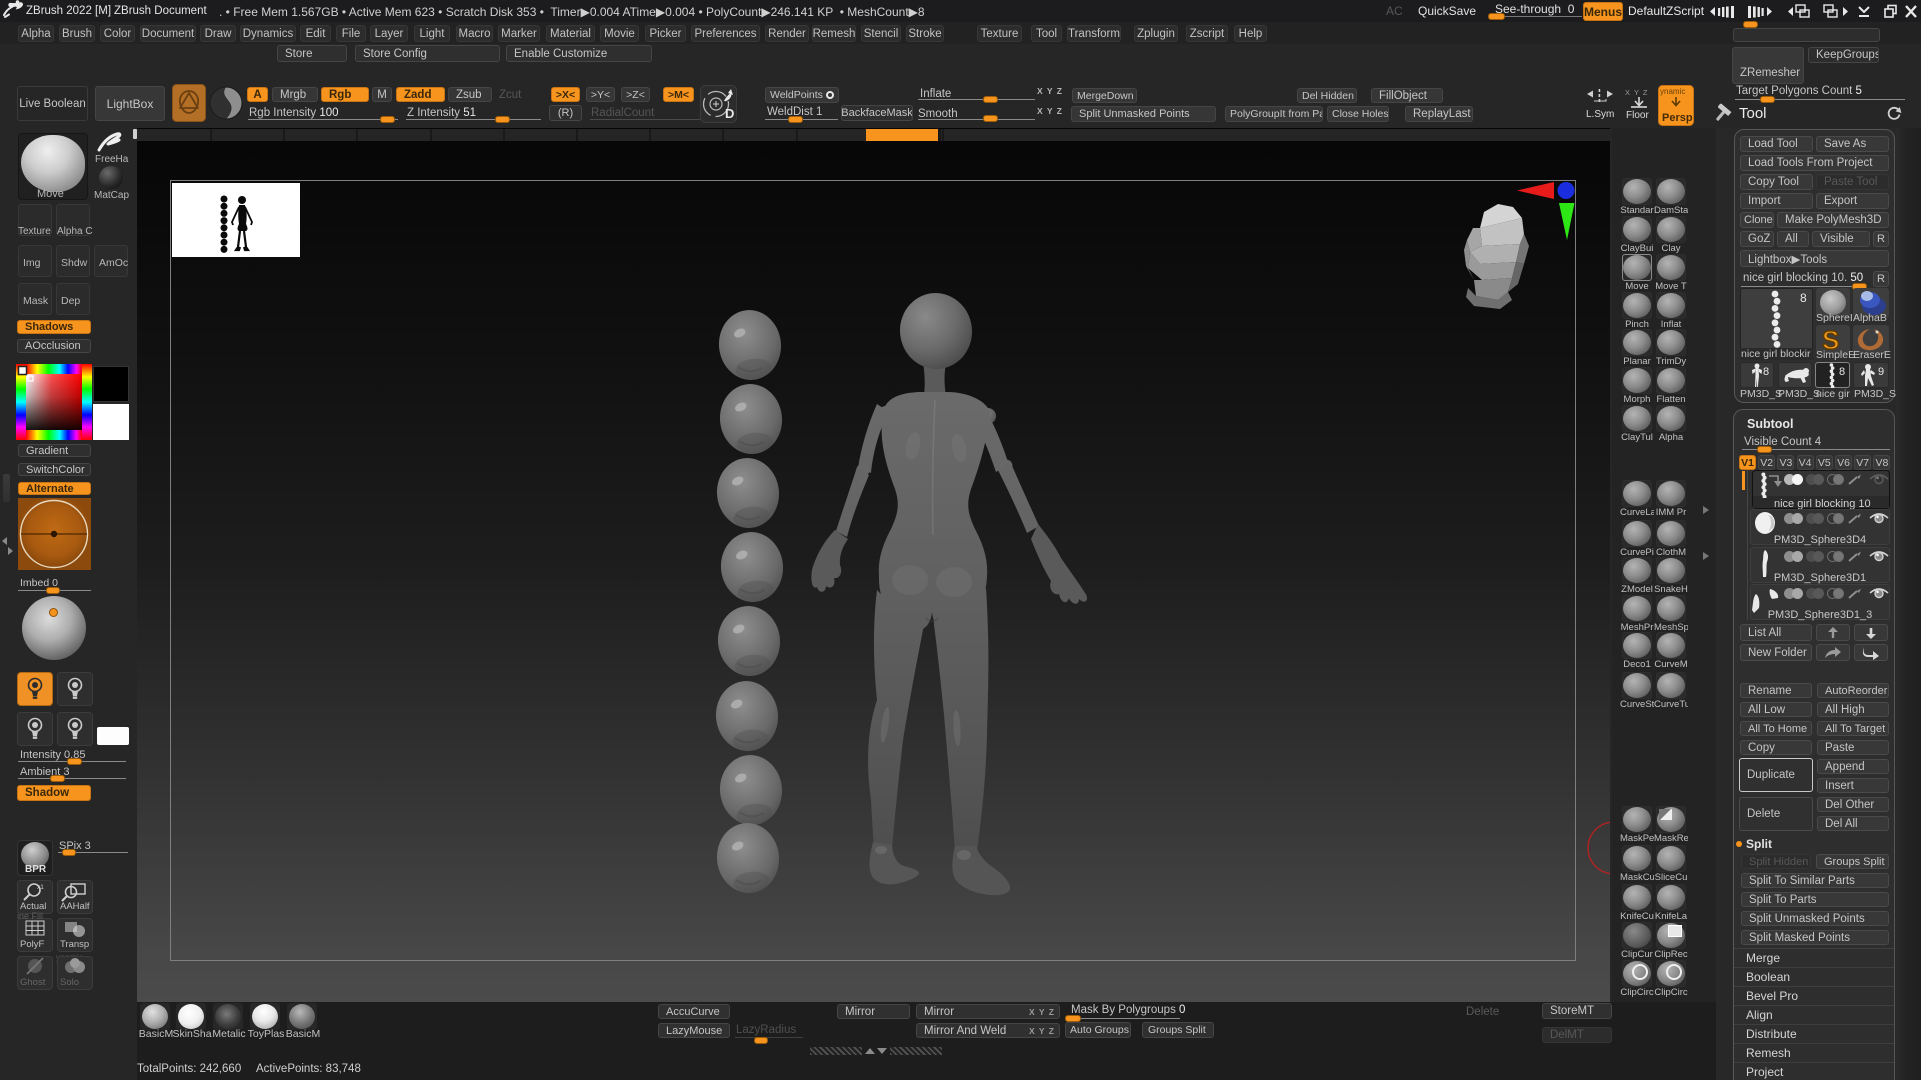 Image resolution: width=1921 pixels, height=1080 pixels. Describe the element at coordinates (729, 113) in the screenshot. I see `svg-text: D` at that location.